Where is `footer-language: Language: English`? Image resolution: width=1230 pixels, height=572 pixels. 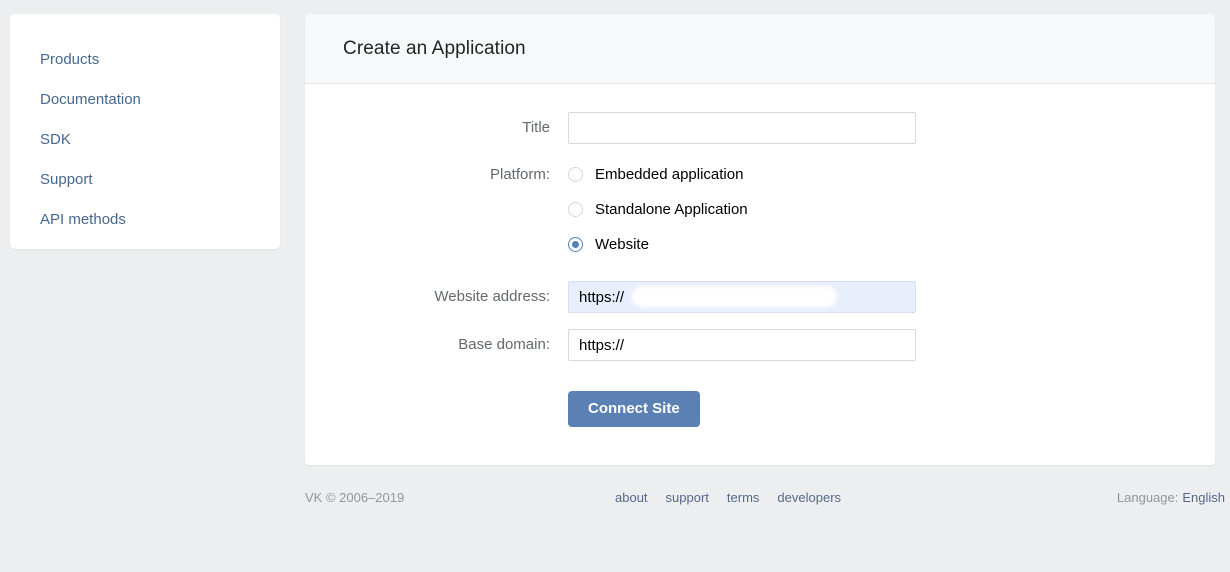
footer-language: Language: English is located at coordinates (1171, 497).